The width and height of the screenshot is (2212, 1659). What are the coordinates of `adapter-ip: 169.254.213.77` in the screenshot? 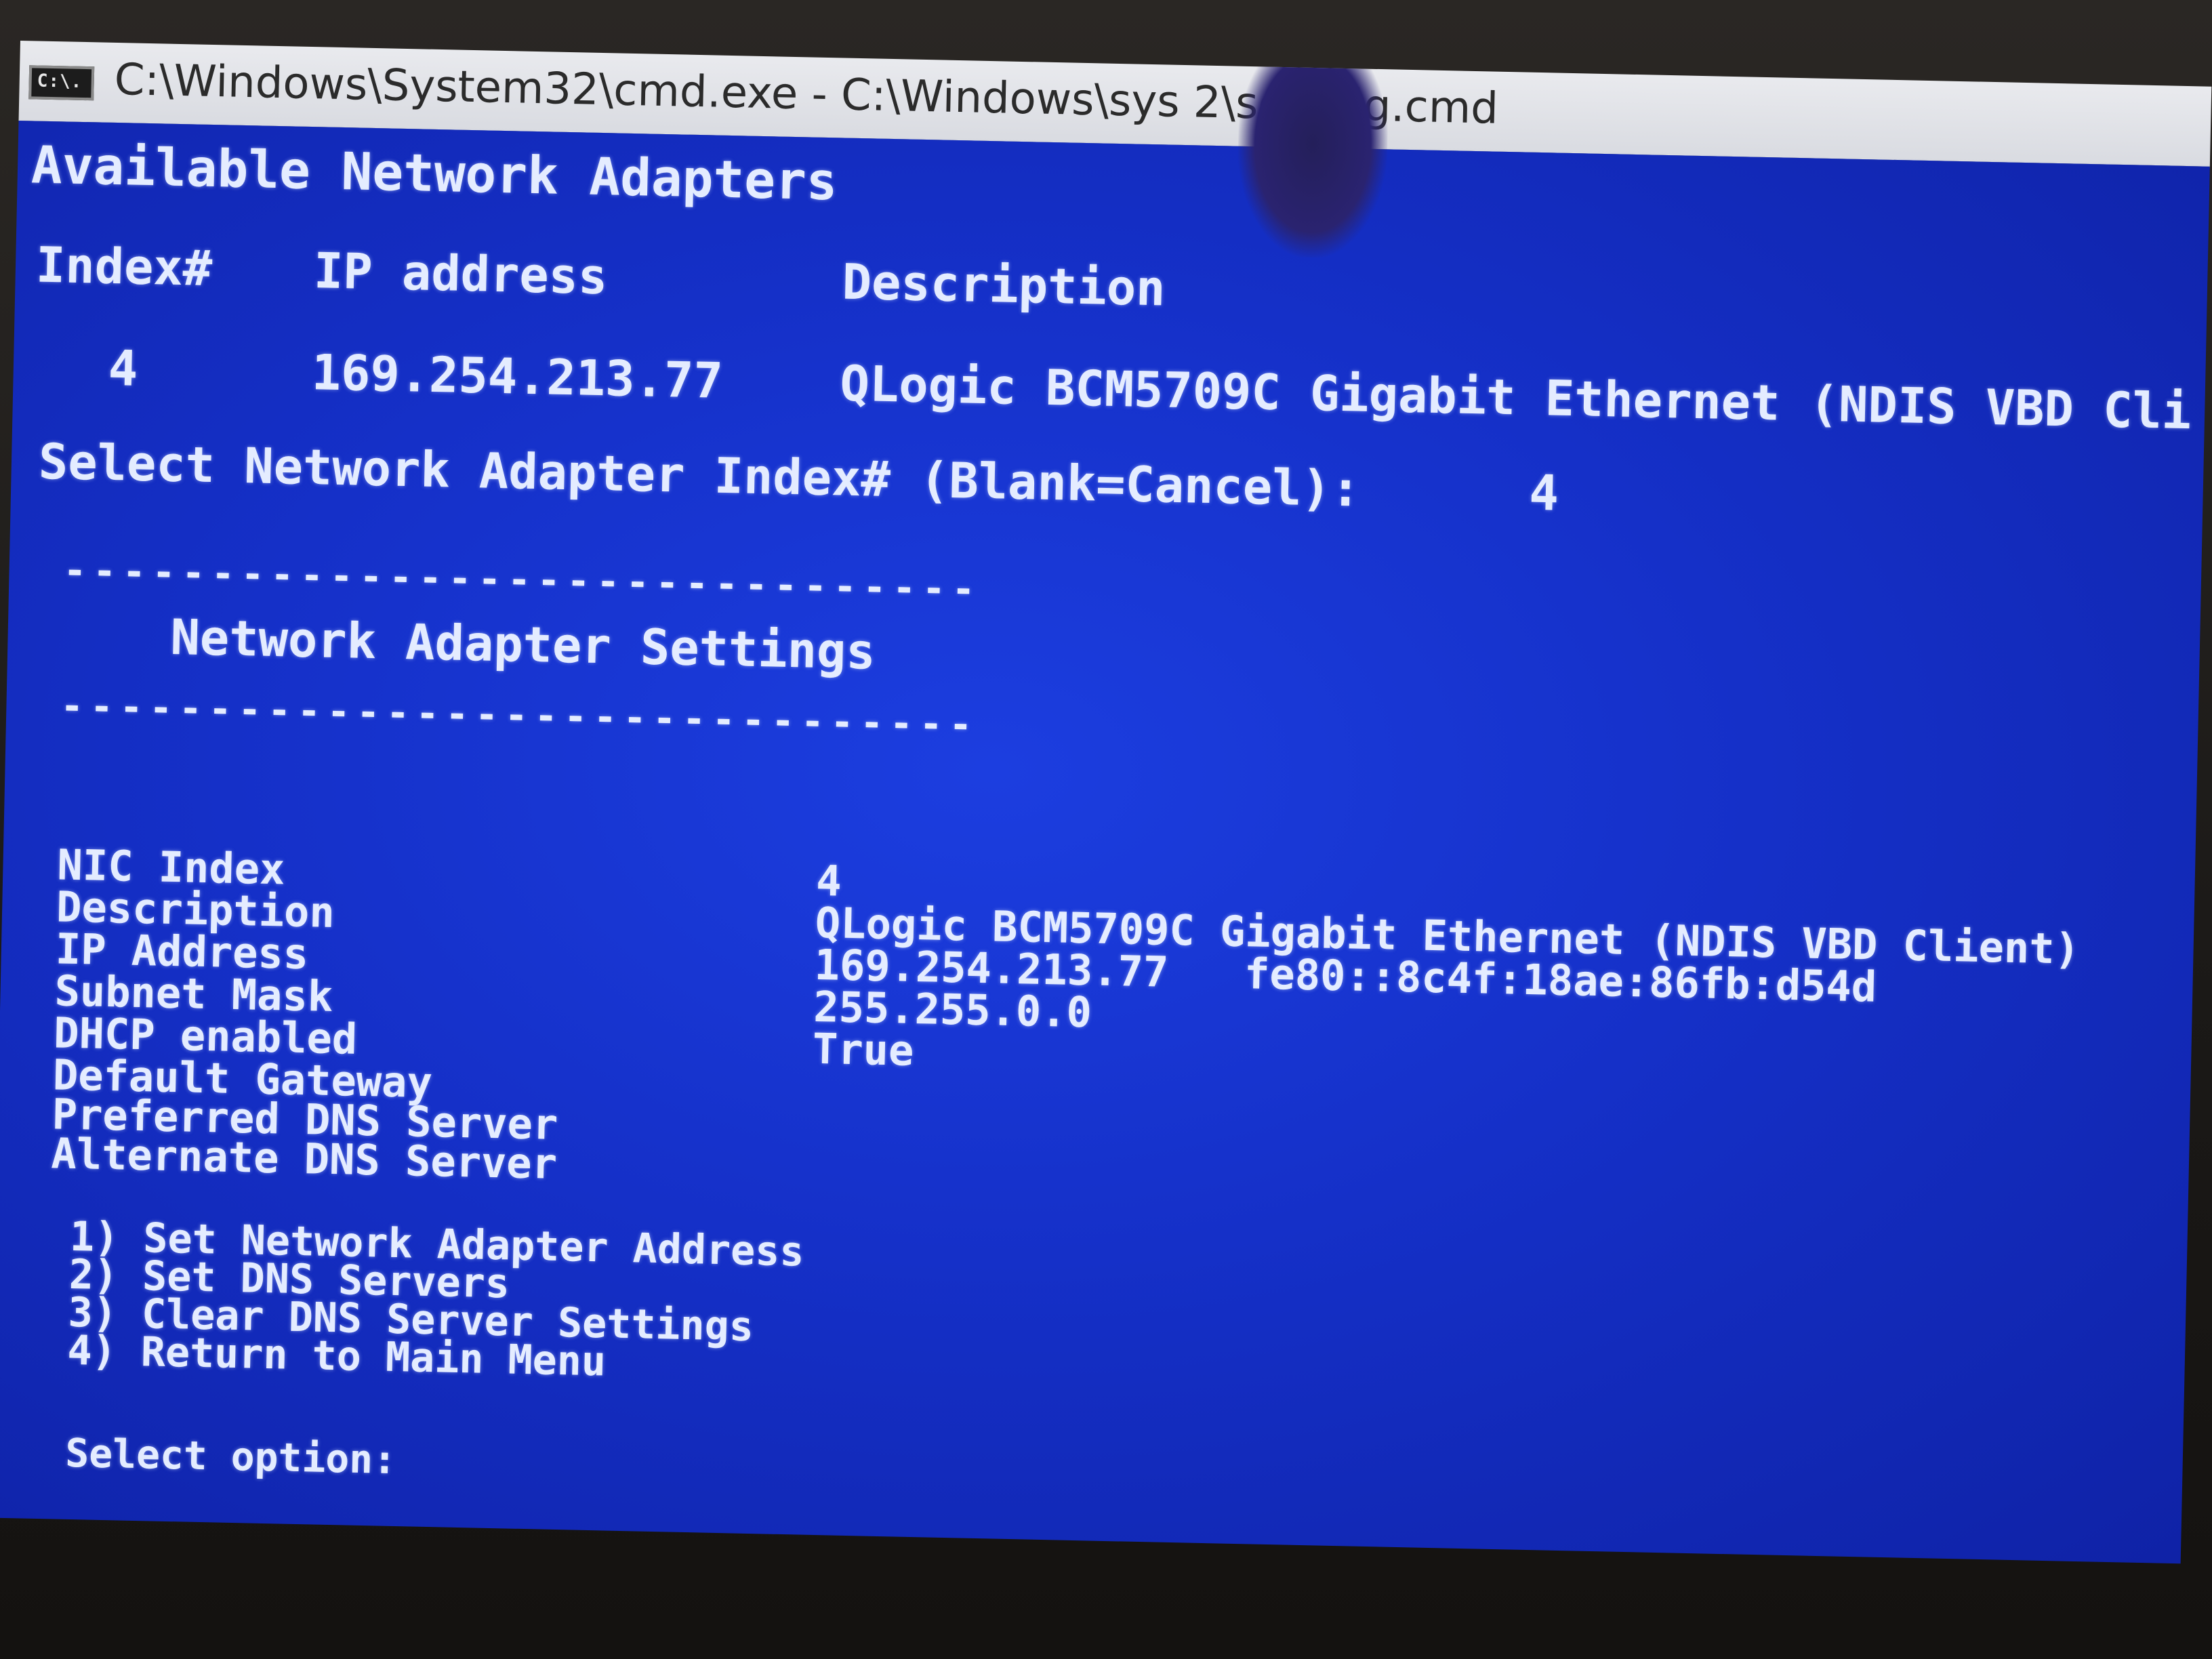 It's located at (517, 376).